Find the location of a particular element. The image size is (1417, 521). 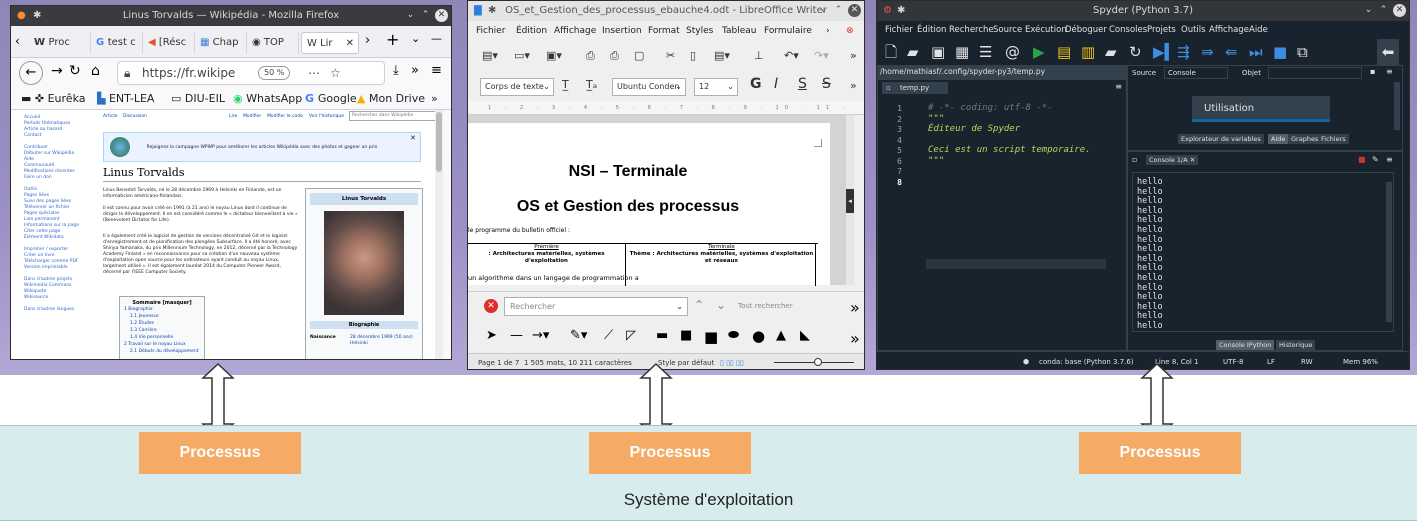

process-box-2: Processus is located at coordinates (670, 453).